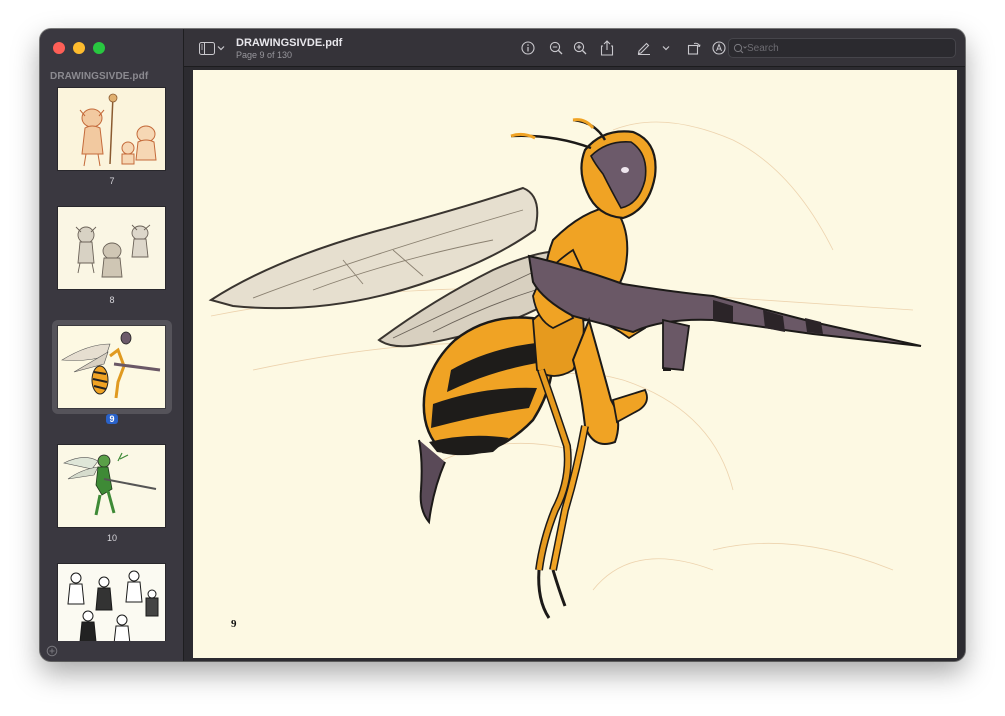  I want to click on page-number: 9, so click(234, 624).